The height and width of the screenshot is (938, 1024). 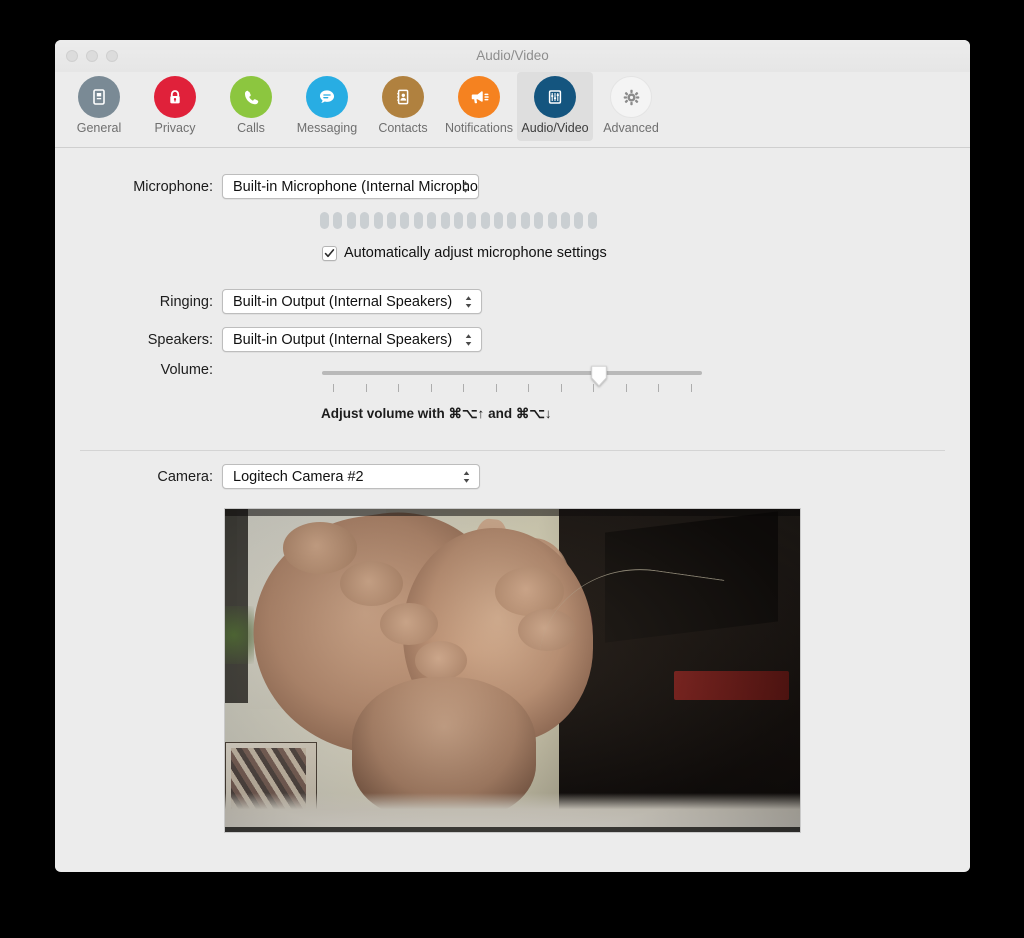 What do you see at coordinates (599, 376) in the screenshot?
I see `volume-thumb` at bounding box center [599, 376].